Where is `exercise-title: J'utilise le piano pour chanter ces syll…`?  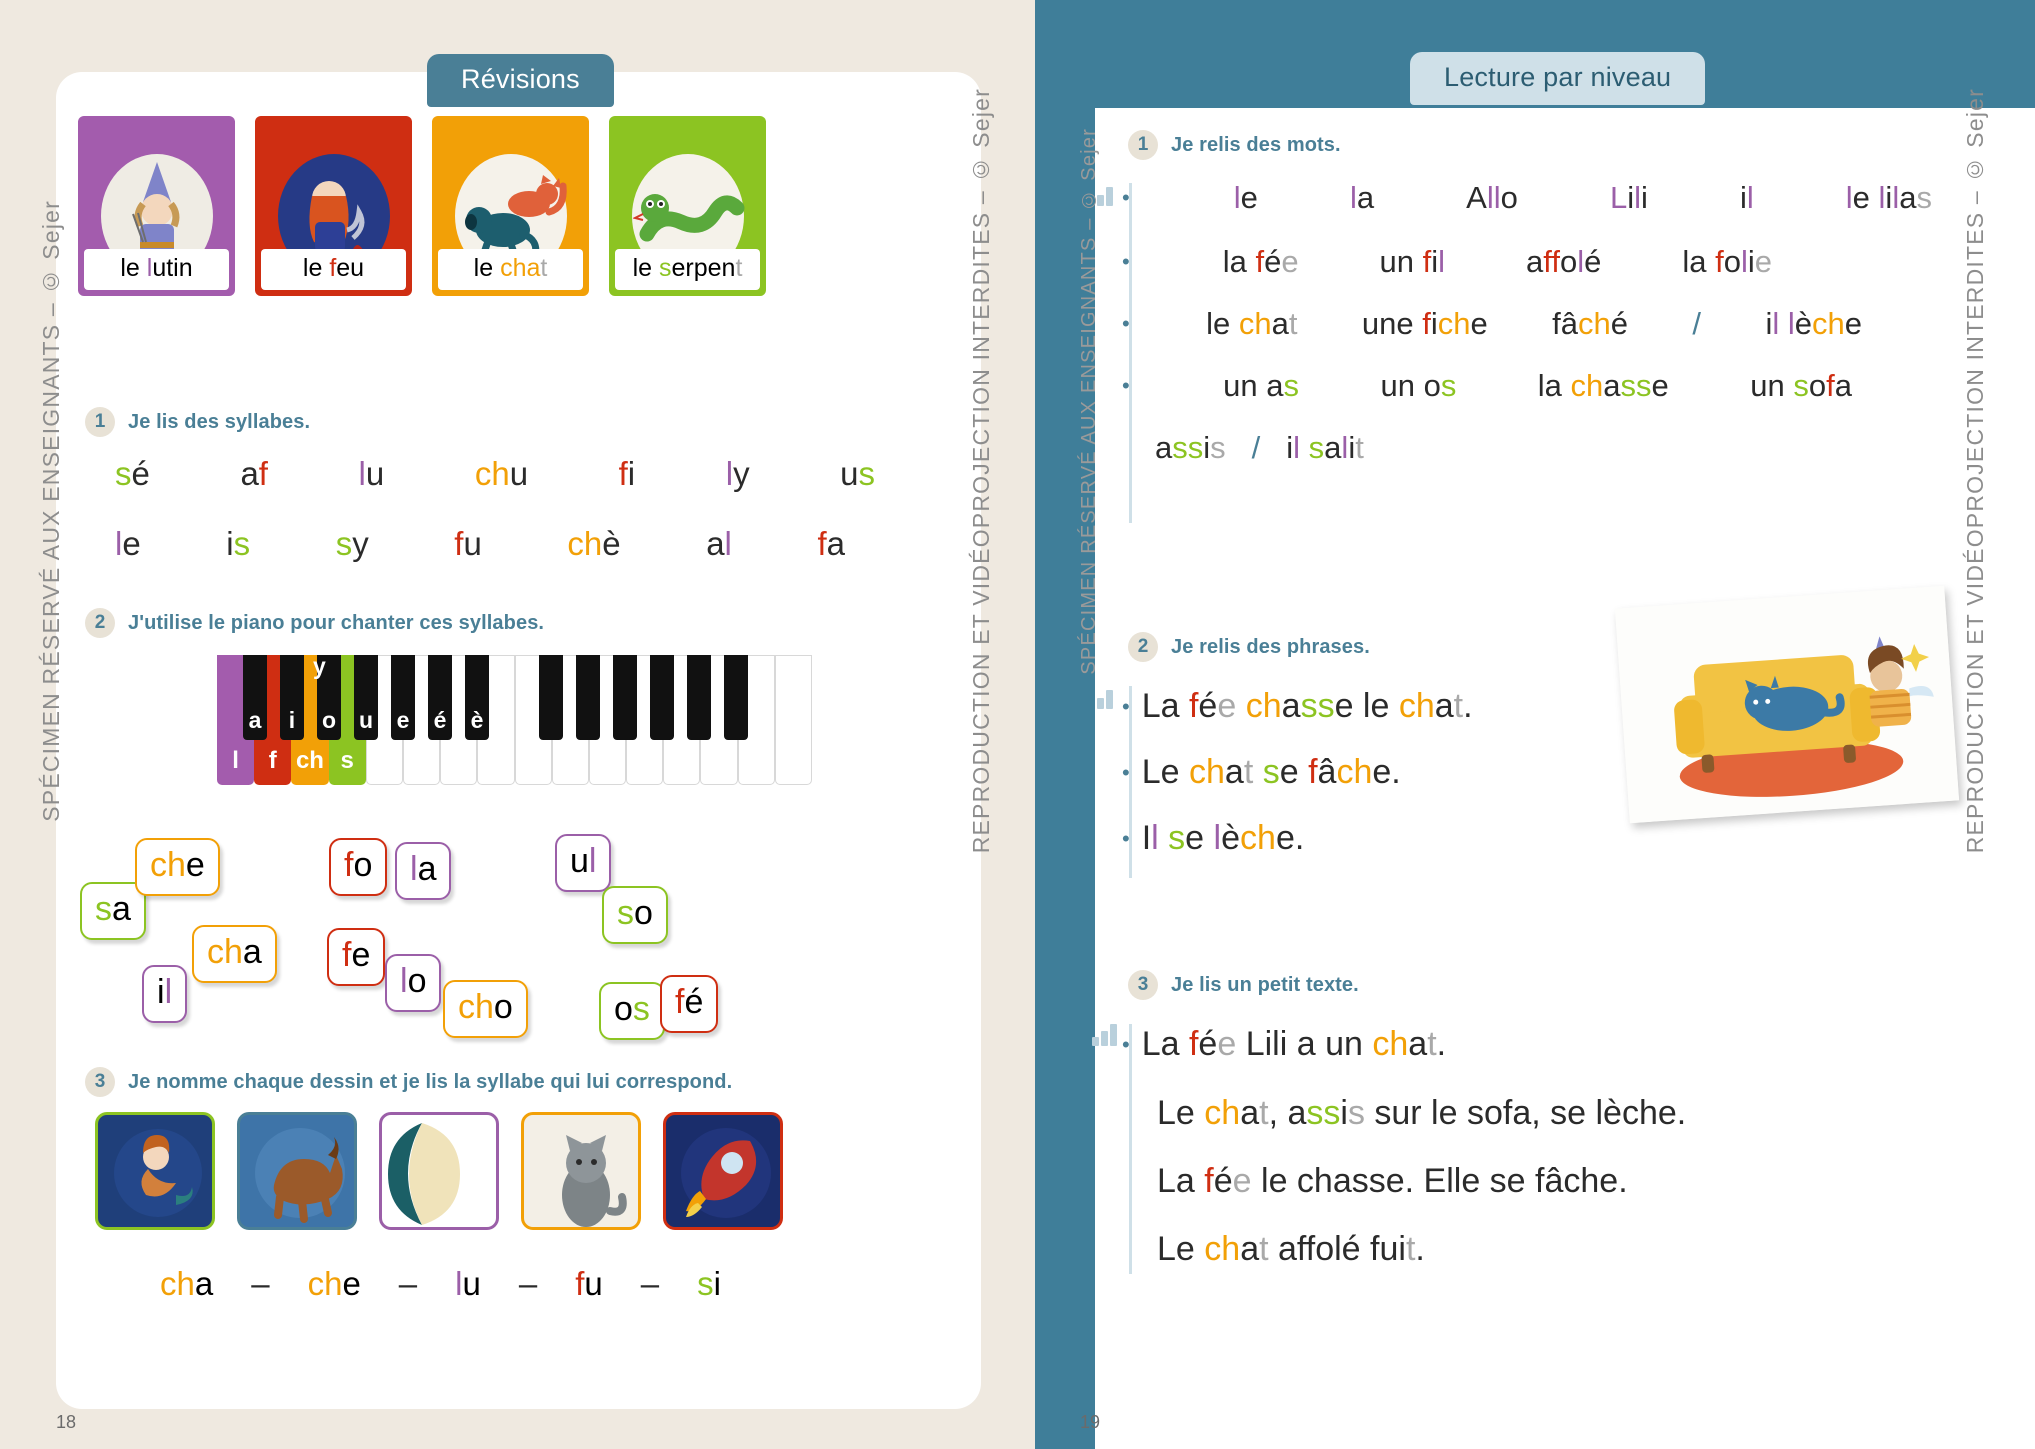 exercise-title: J'utilise le piano pour chanter ces syll… is located at coordinates (336, 622).